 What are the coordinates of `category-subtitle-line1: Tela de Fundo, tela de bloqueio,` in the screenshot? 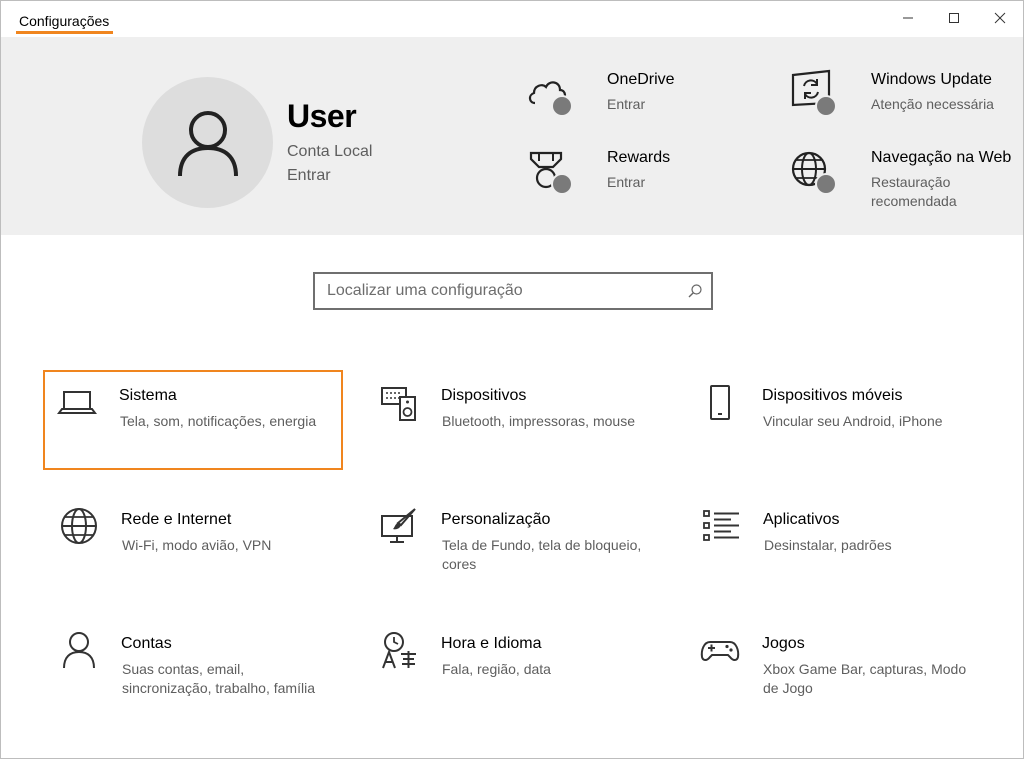 It's located at (542, 545).